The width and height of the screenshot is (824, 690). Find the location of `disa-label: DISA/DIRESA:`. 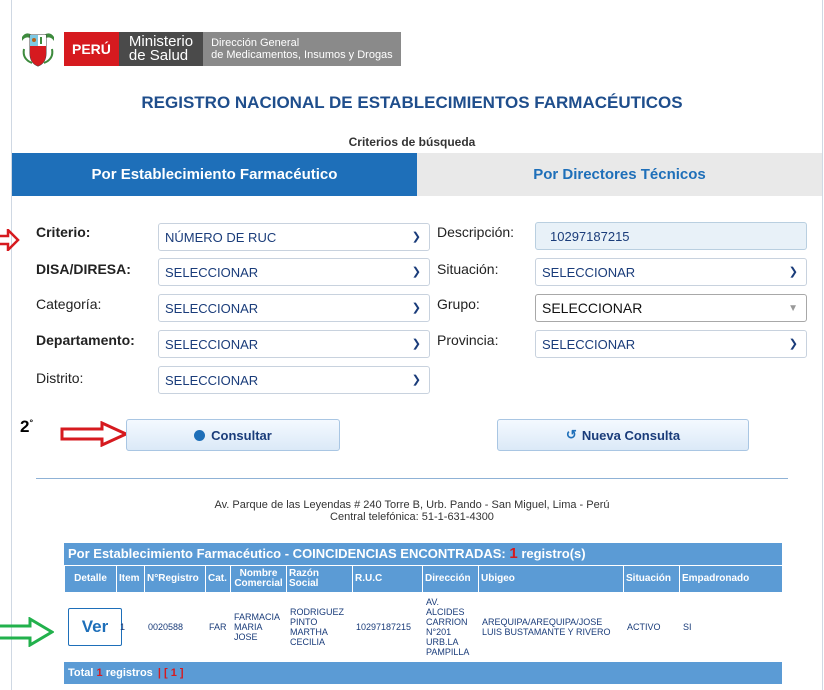

disa-label: DISA/DIRESA: is located at coordinates (83, 269).